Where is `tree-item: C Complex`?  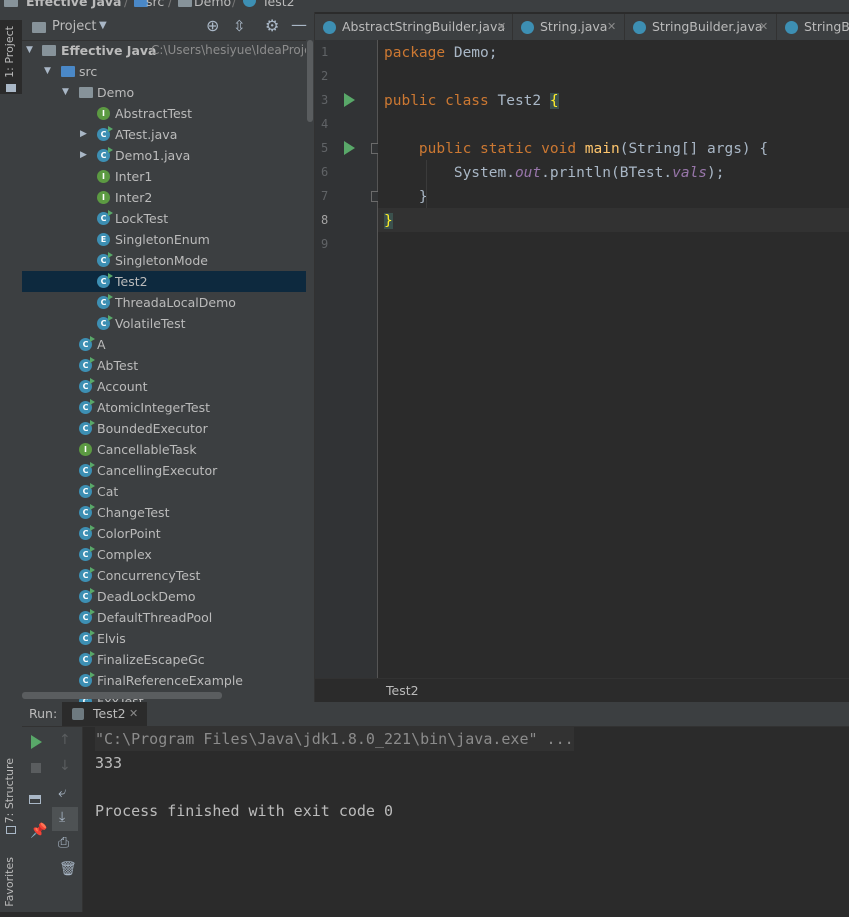
tree-item: C Complex is located at coordinates (164, 554).